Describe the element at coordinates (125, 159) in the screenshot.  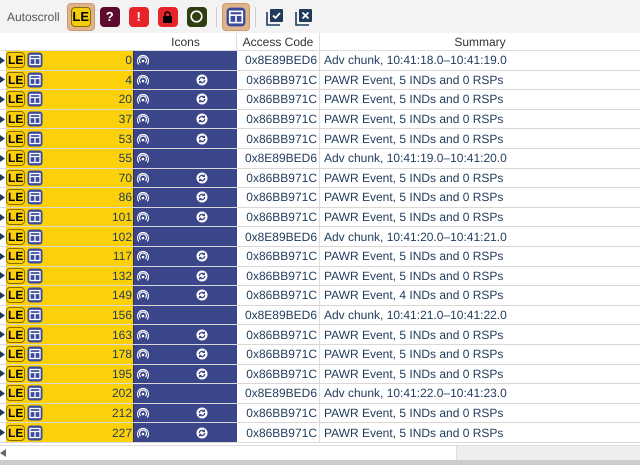
I see `index-cell-text: 55` at that location.